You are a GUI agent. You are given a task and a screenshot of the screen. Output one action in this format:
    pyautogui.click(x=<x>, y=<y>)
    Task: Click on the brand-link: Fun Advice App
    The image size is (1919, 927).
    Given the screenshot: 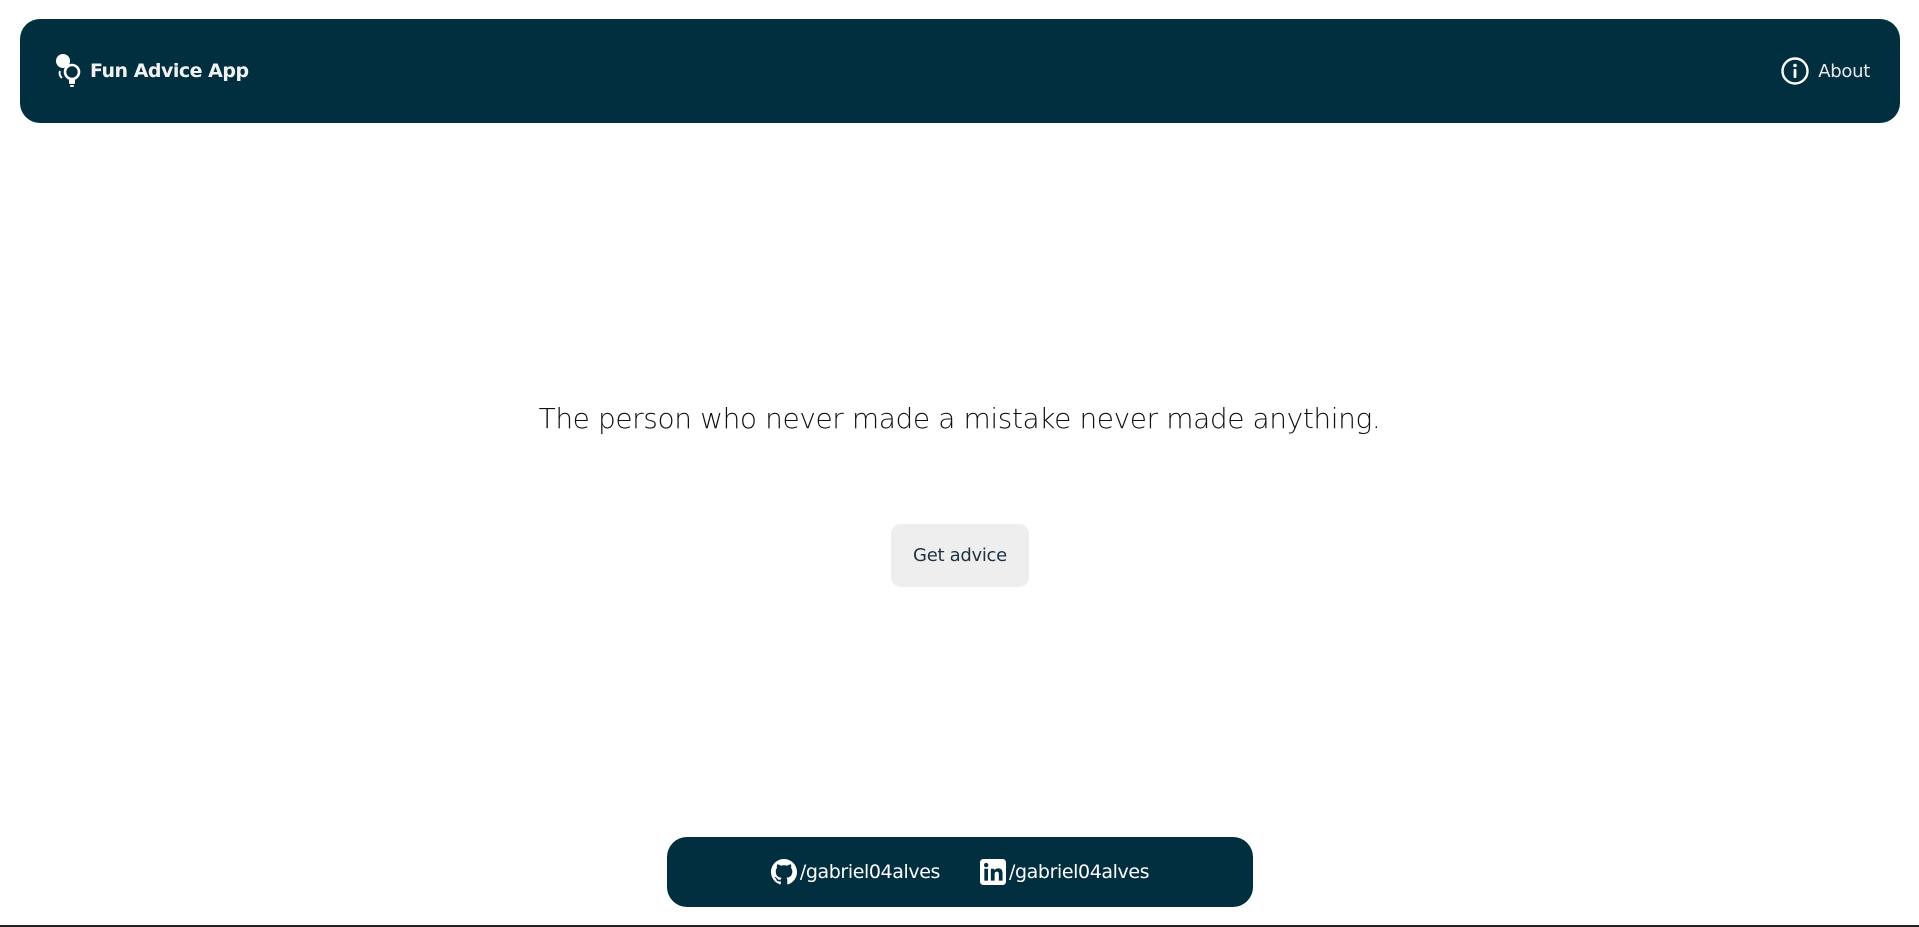 What is the action you would take?
    pyautogui.click(x=151, y=71)
    